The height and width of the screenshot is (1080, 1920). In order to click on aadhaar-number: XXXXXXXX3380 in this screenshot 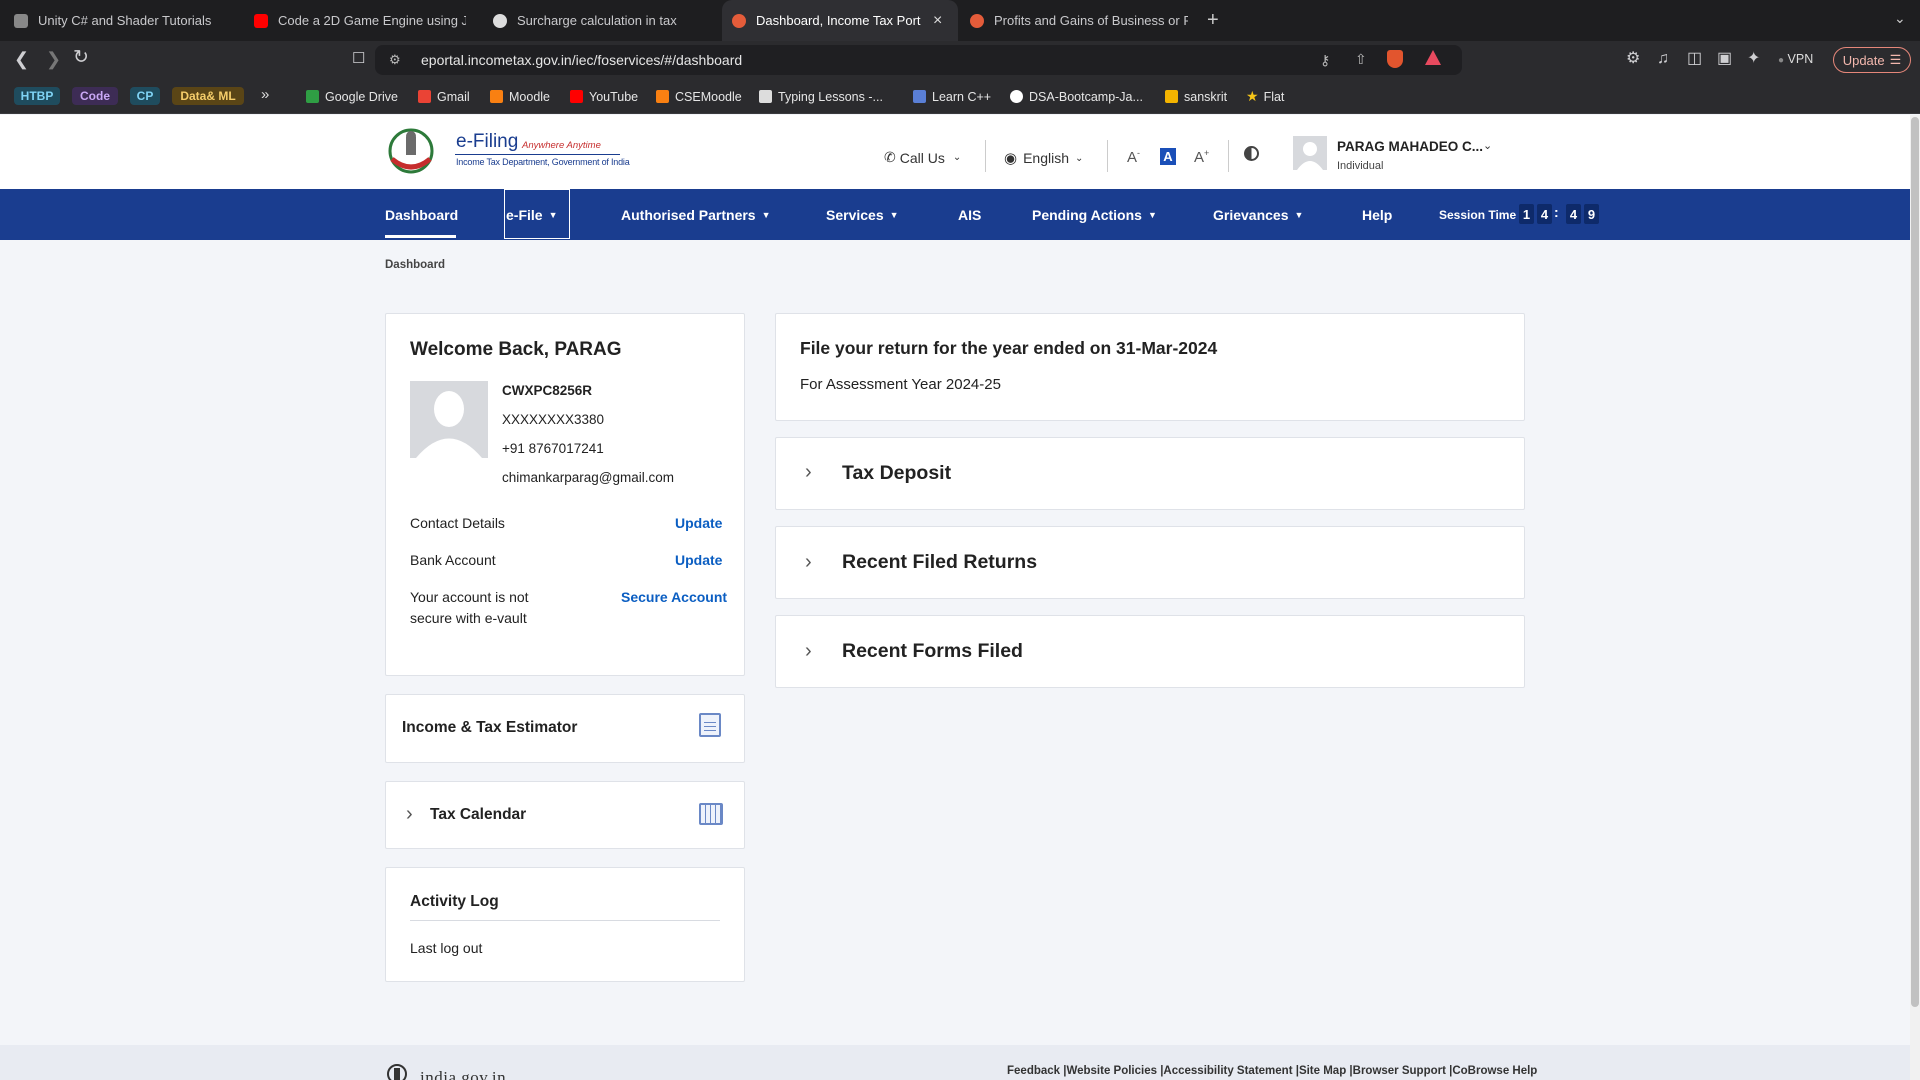, I will do `click(553, 419)`.